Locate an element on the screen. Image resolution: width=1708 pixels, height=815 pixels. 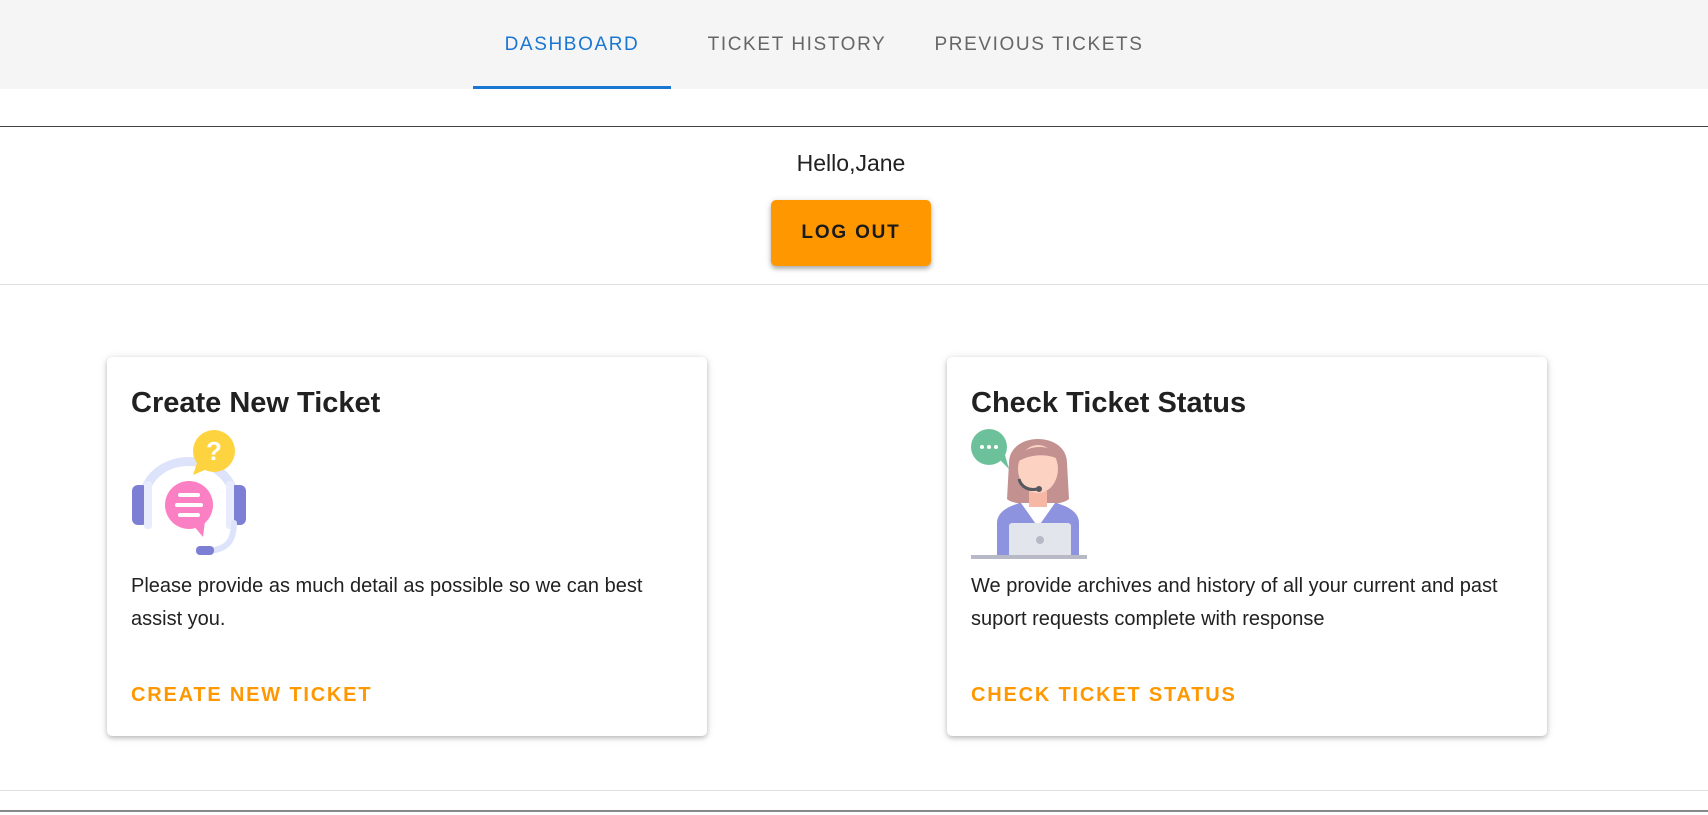
user-greeting: Hello,Jane is located at coordinates (851, 163).